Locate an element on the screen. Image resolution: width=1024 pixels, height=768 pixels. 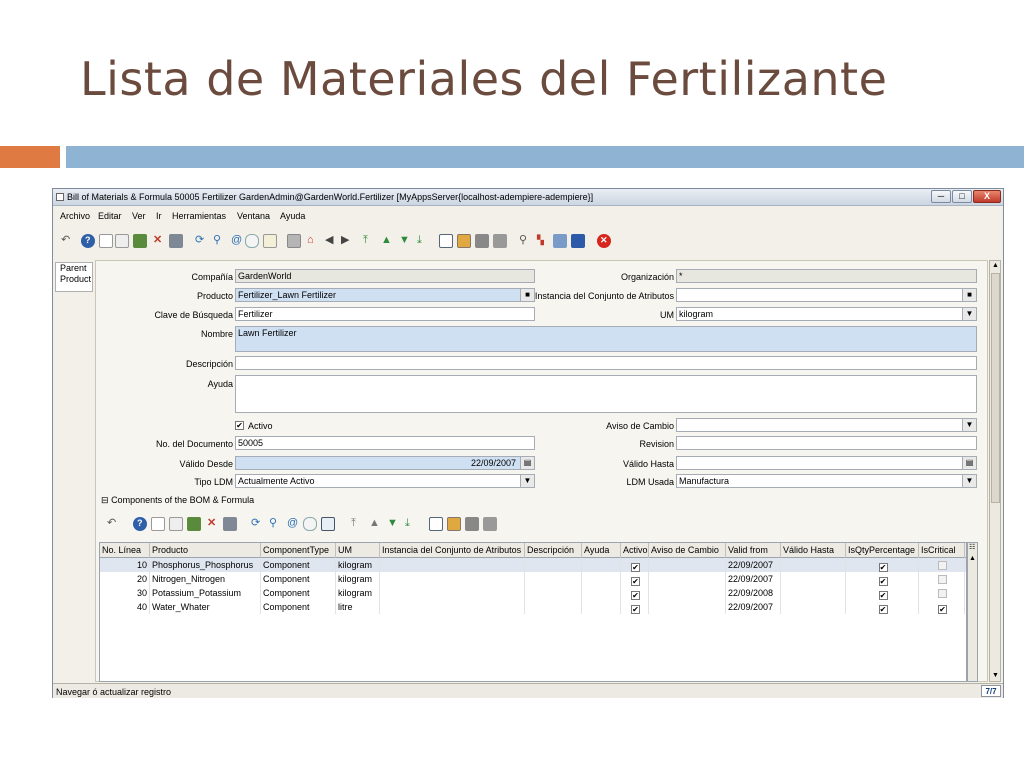
detail-save-icon is located at coordinates (230, 524).